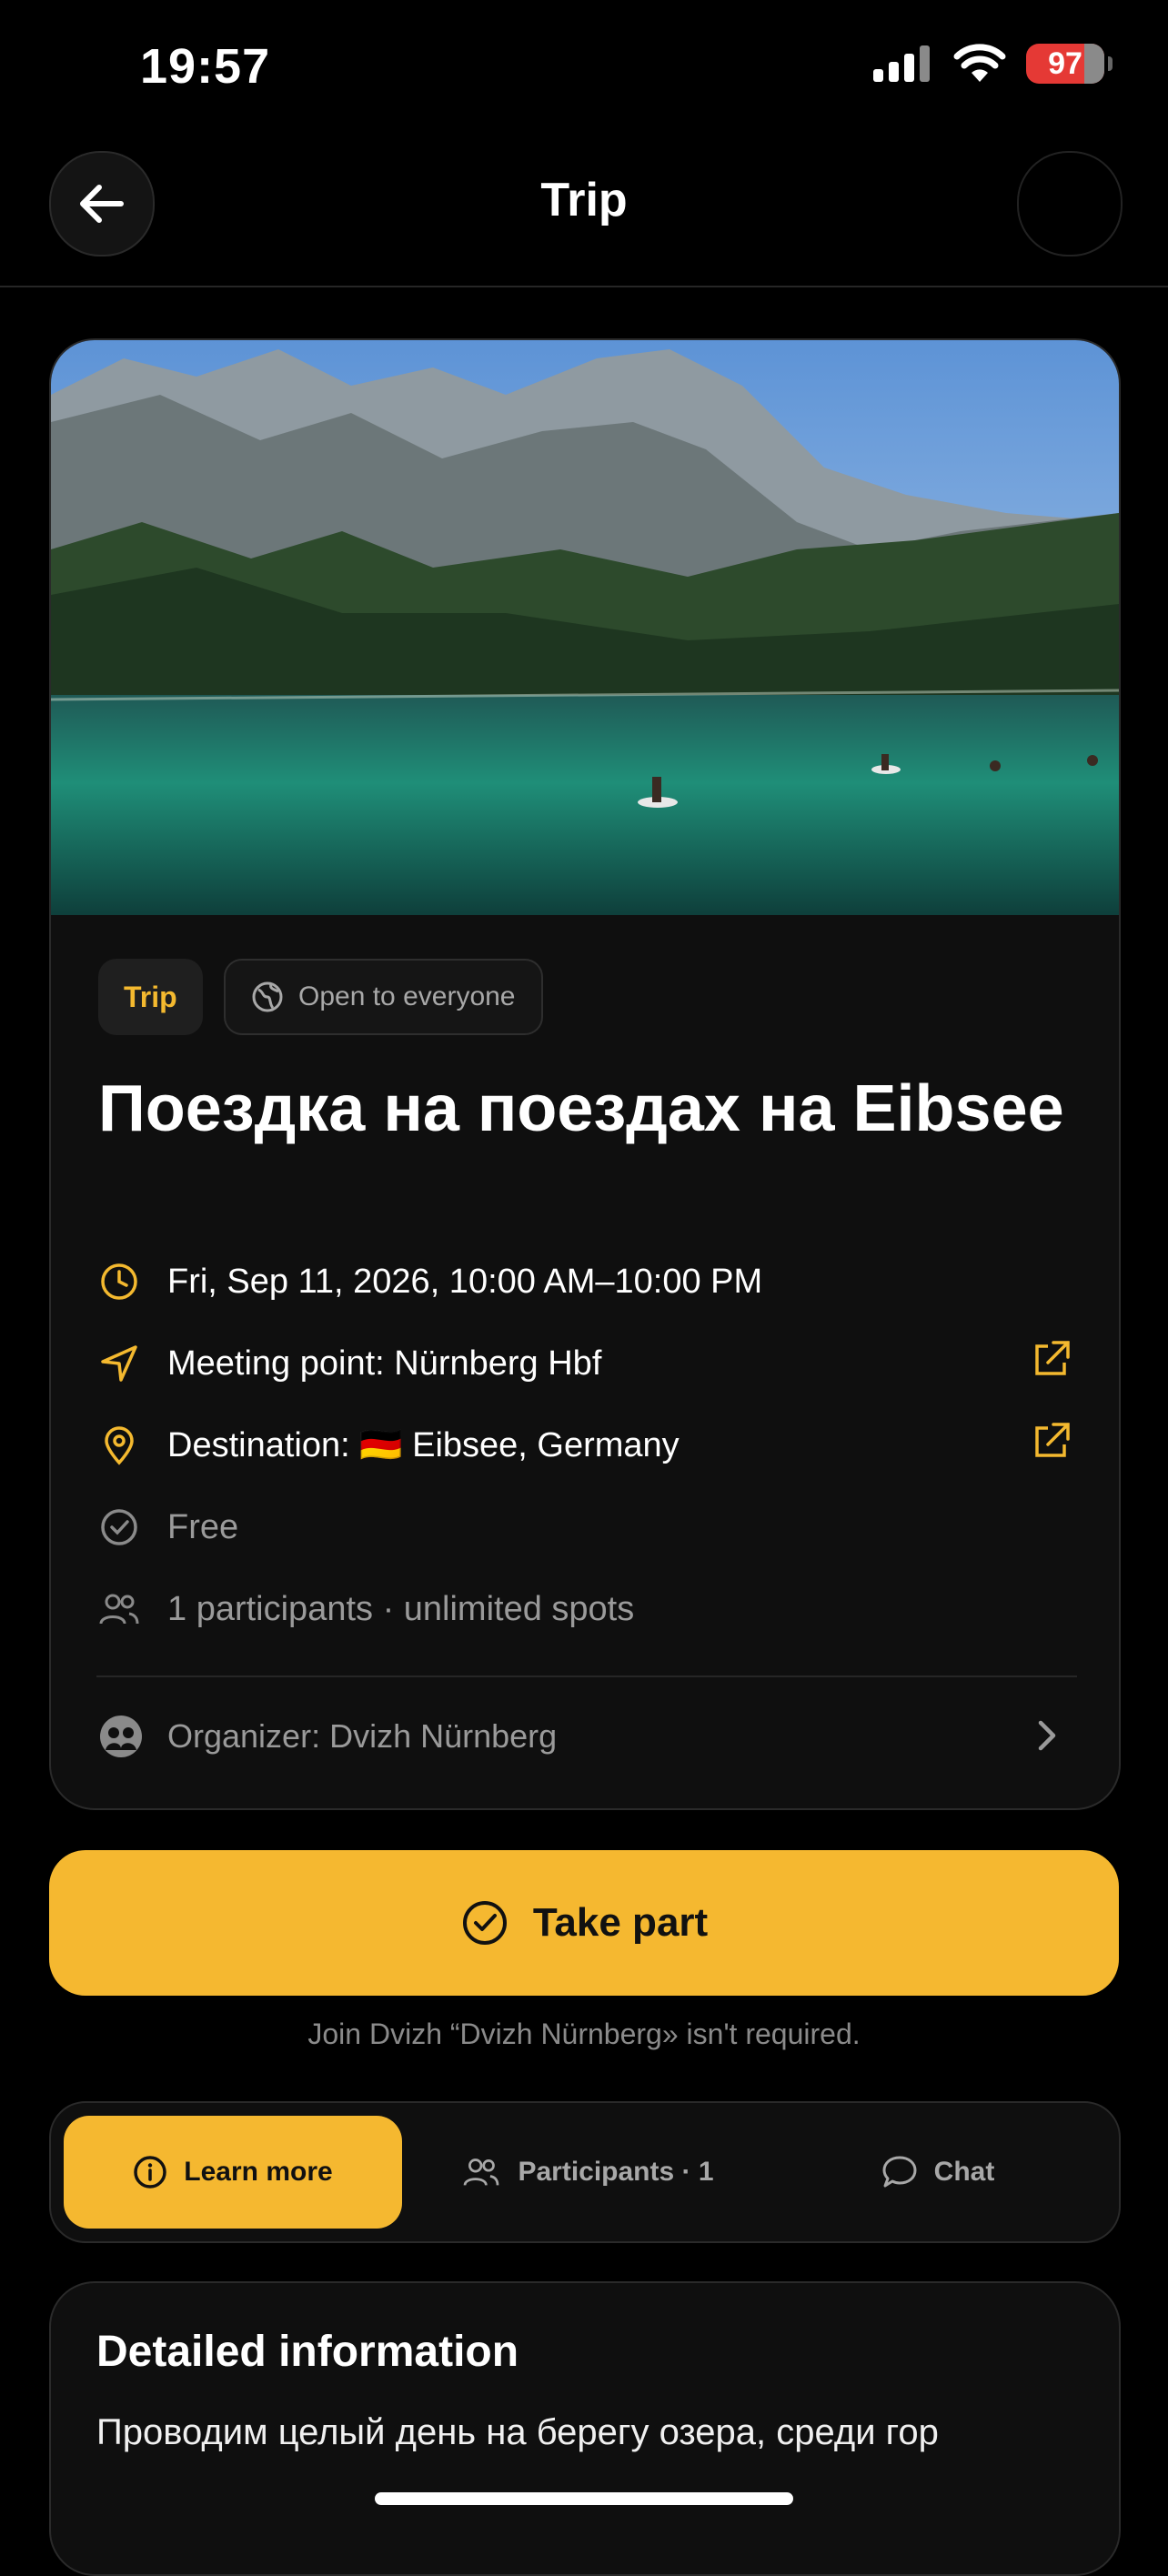 The height and width of the screenshot is (2576, 1168). I want to click on tab-learn-more: Learn more, so click(233, 2172).